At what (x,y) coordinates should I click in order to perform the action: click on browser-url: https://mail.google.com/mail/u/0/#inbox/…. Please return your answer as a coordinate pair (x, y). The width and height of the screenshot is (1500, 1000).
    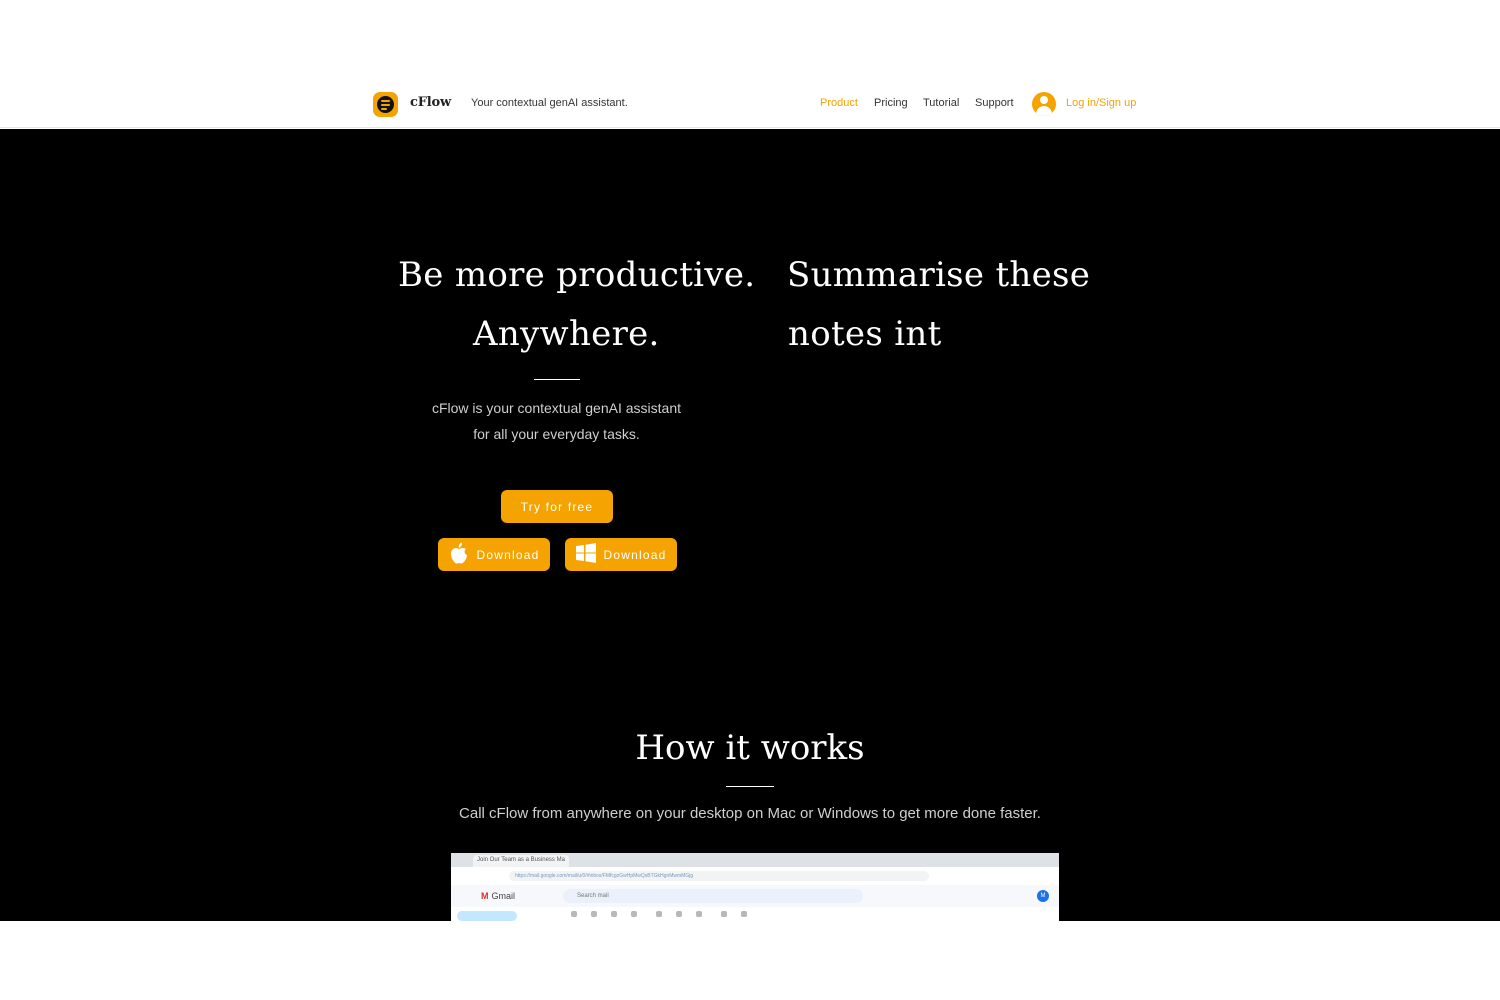
    Looking at the image, I should click on (719, 876).